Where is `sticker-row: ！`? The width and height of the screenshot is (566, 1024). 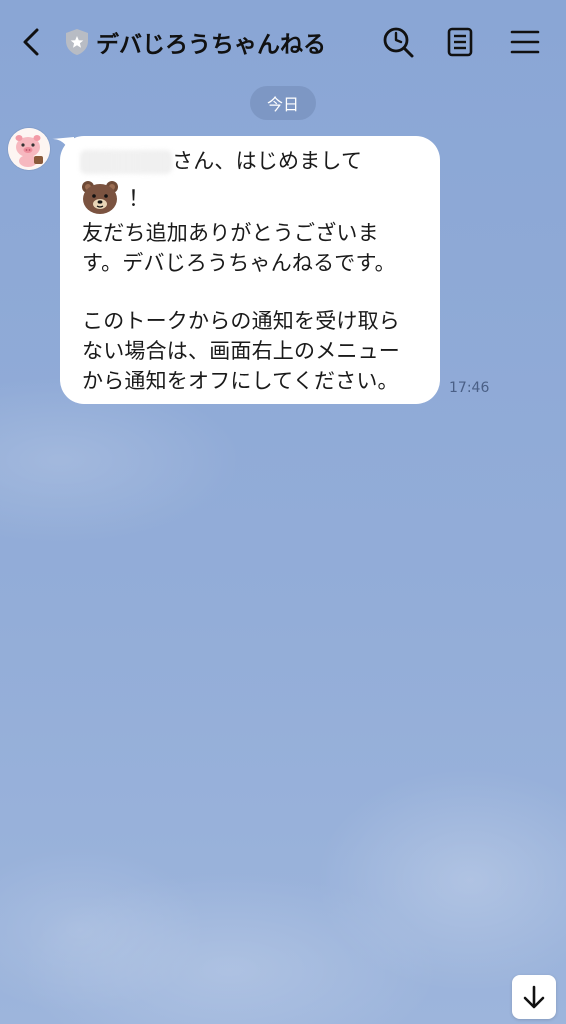
sticker-row: ！ is located at coordinates (115, 197).